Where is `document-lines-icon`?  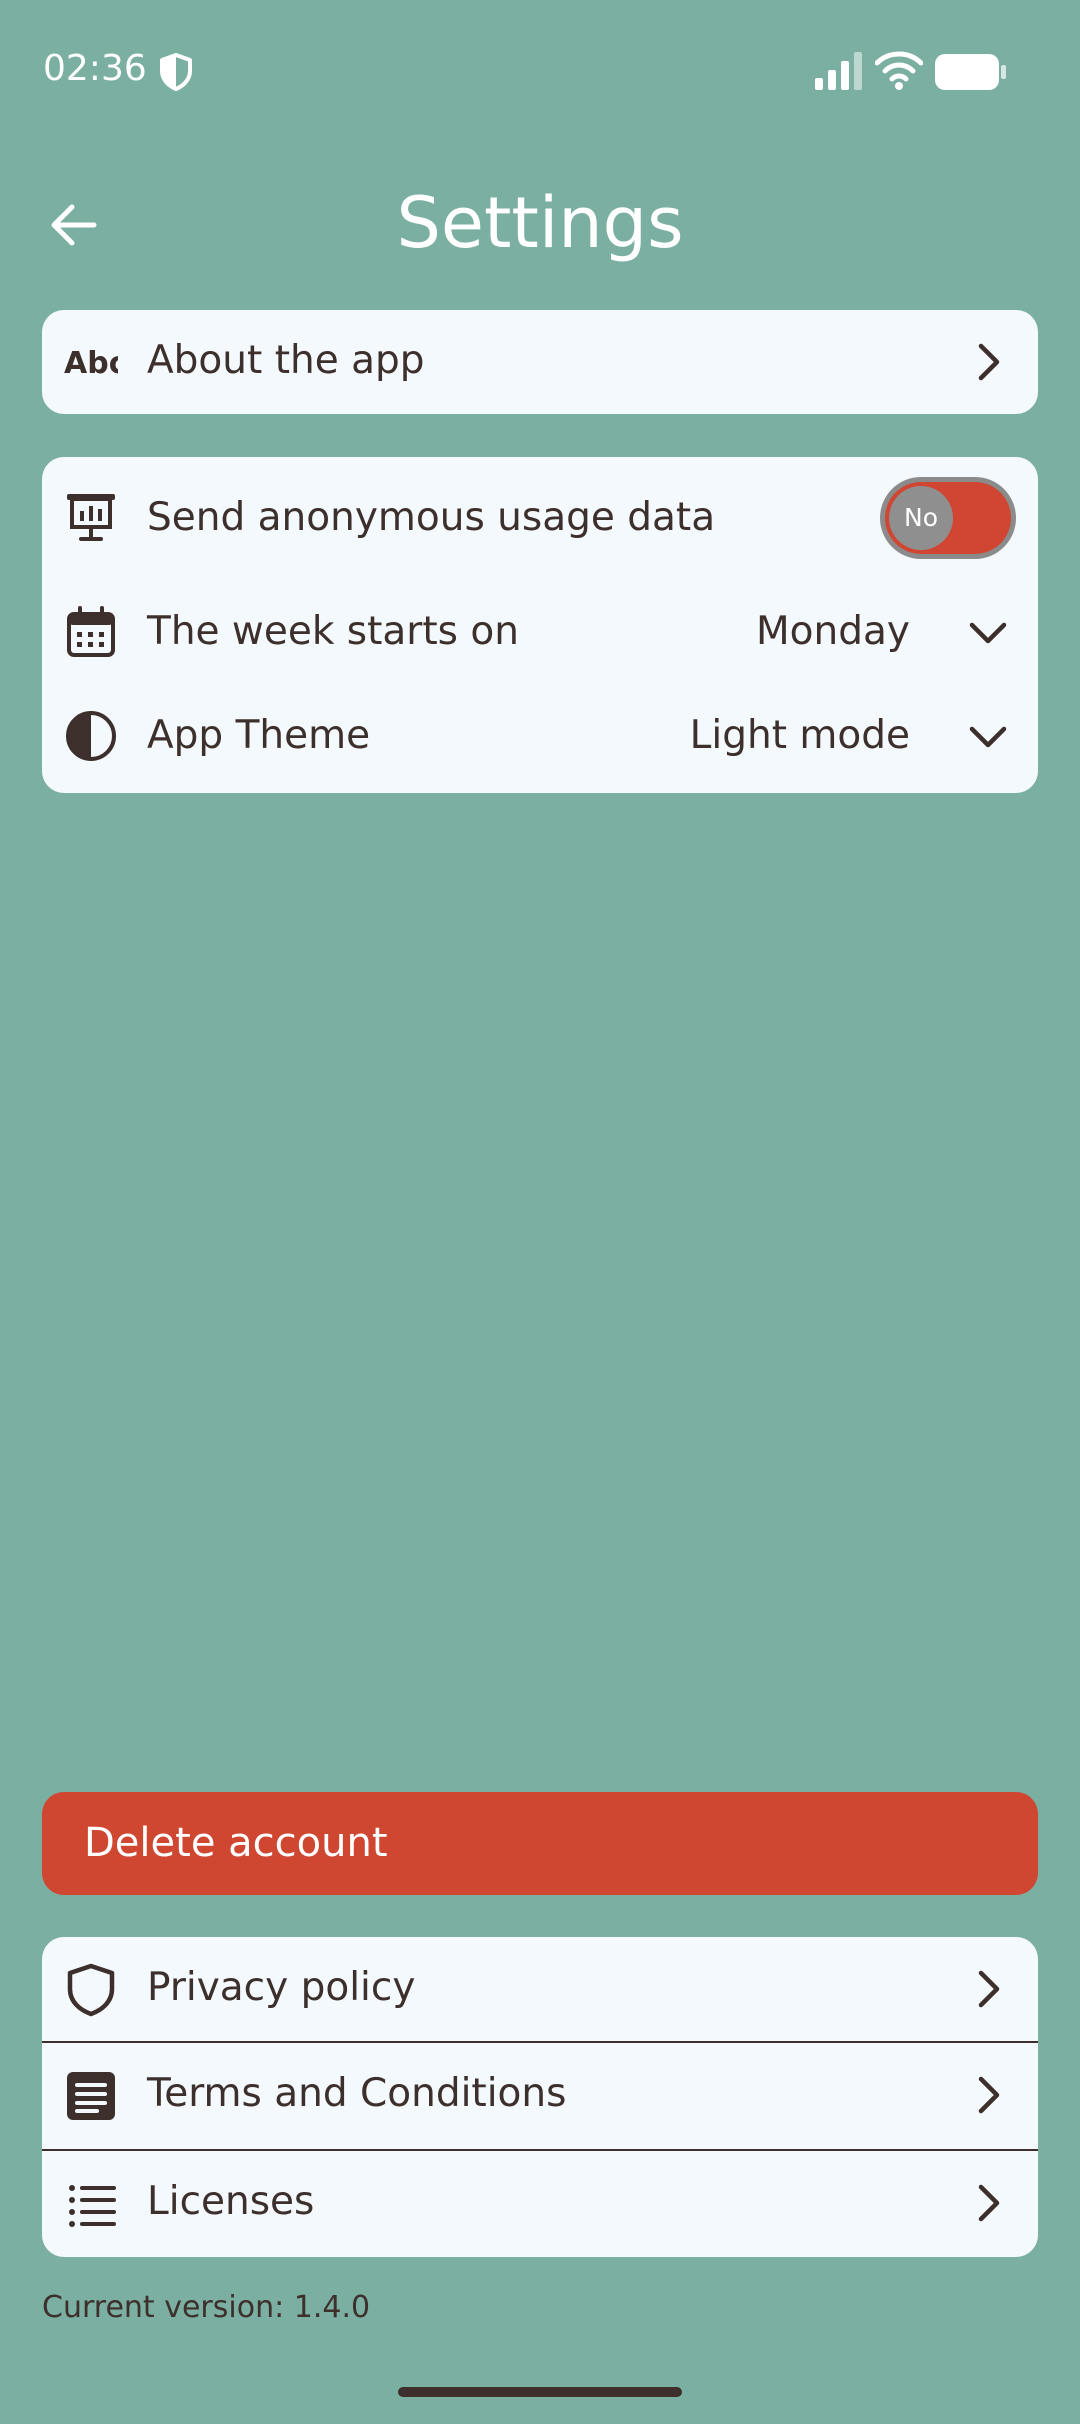
document-lines-icon is located at coordinates (91, 2096).